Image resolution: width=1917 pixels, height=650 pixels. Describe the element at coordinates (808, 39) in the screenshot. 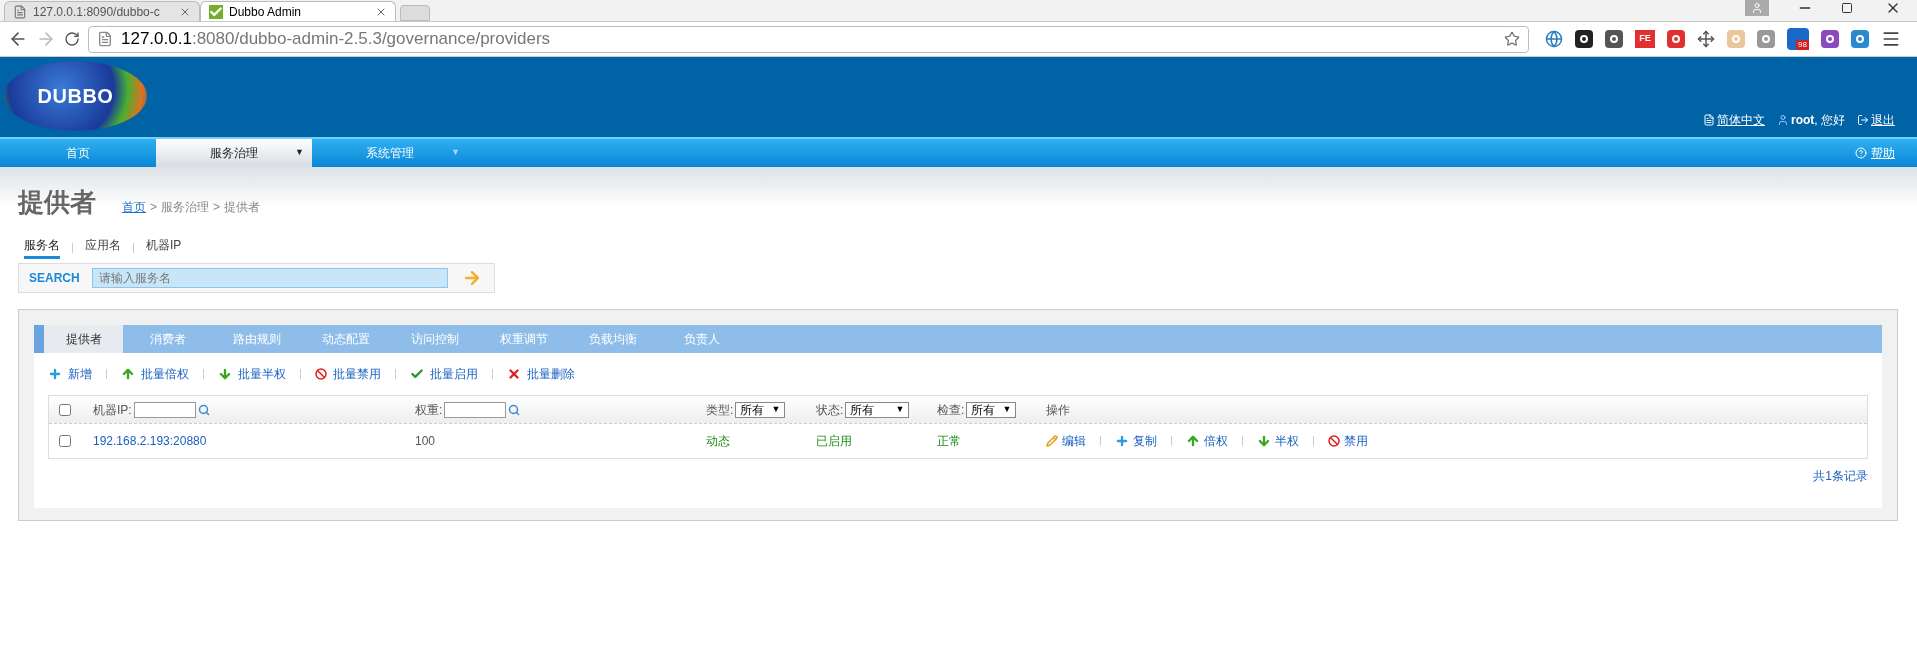

I see `address-field: 127.0.0.1:8080/dubbo-admin-2.5.3/governance/providers` at that location.